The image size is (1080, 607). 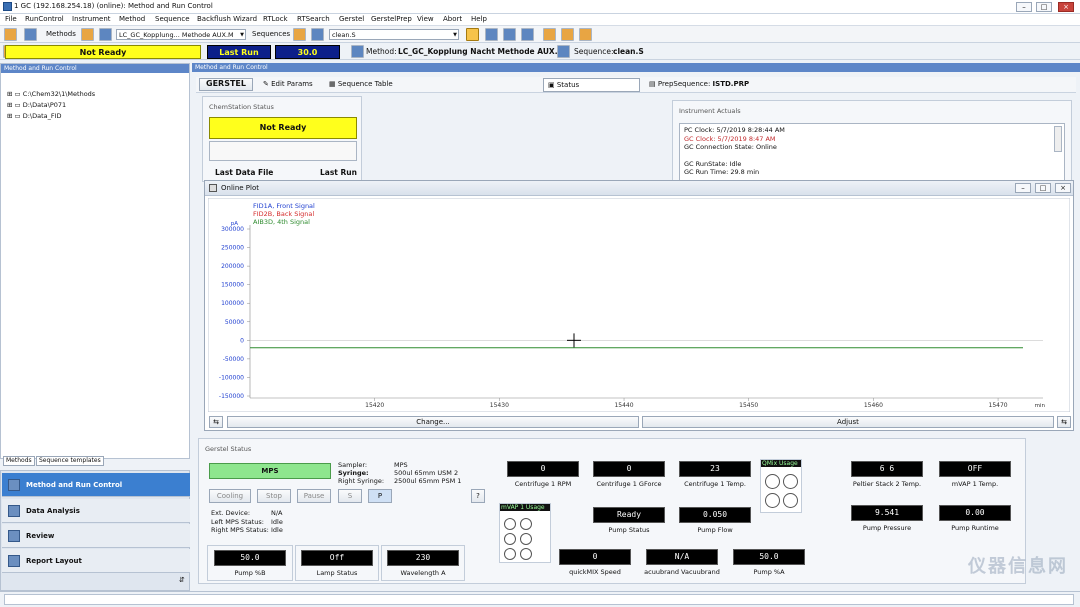 What do you see at coordinates (51, 94) in the screenshot?
I see `tree-item-methods: ⊞ ▭ C:\Chem32\1\Methods` at bounding box center [51, 94].